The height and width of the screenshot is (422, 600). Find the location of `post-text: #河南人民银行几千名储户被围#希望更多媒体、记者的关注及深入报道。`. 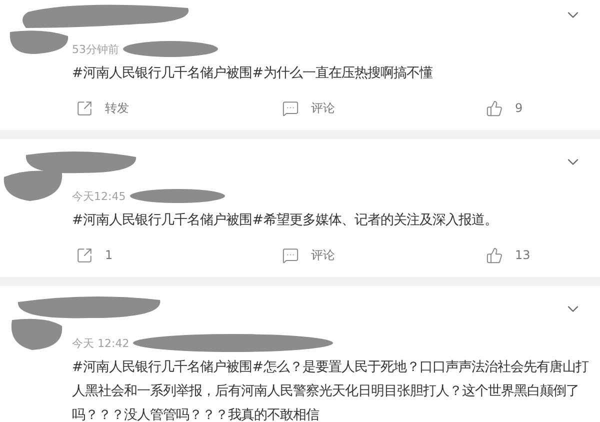

post-text: #河南人民银行几千名储户被围#希望更多媒体、记者的关注及深入报道。 is located at coordinates (285, 221).